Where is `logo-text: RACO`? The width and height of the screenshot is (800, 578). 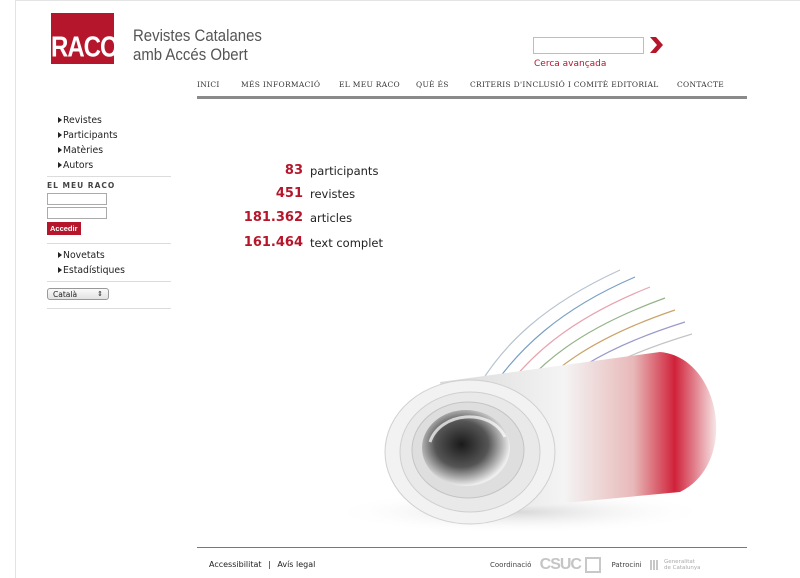
logo-text: RACO is located at coordinates (85, 47).